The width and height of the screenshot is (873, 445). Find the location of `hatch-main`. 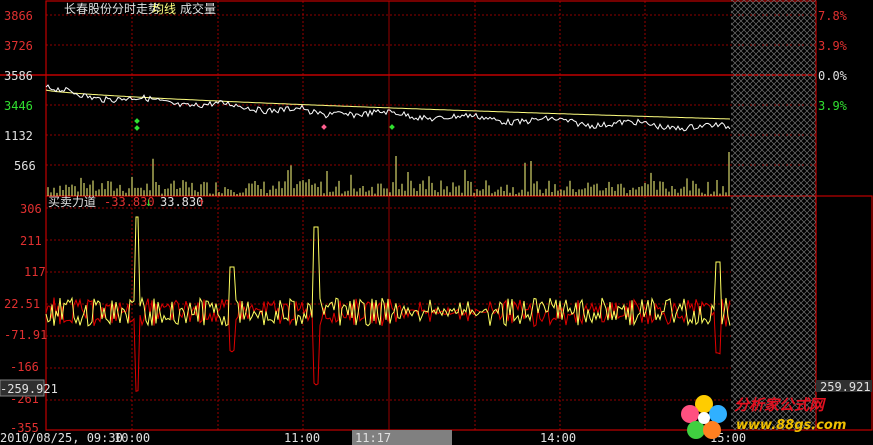

hatch-main is located at coordinates (773, 98).